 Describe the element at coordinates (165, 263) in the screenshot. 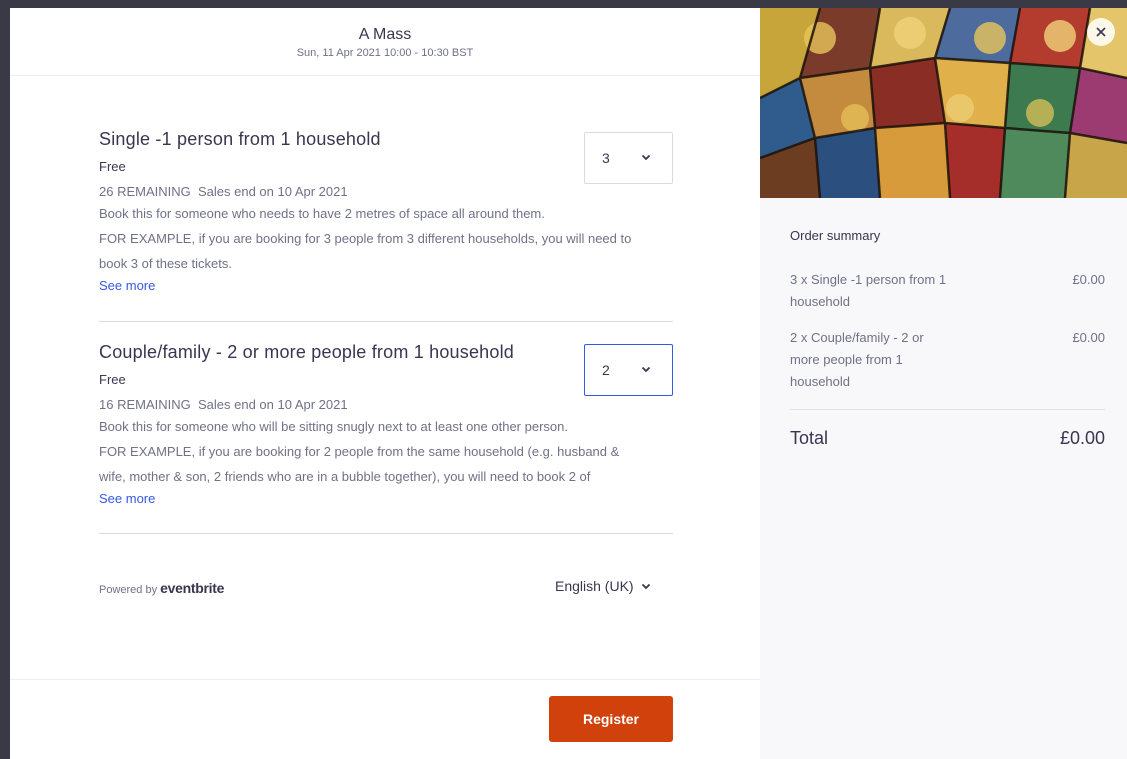

I see `description-line: book 3 of these tickets.` at that location.